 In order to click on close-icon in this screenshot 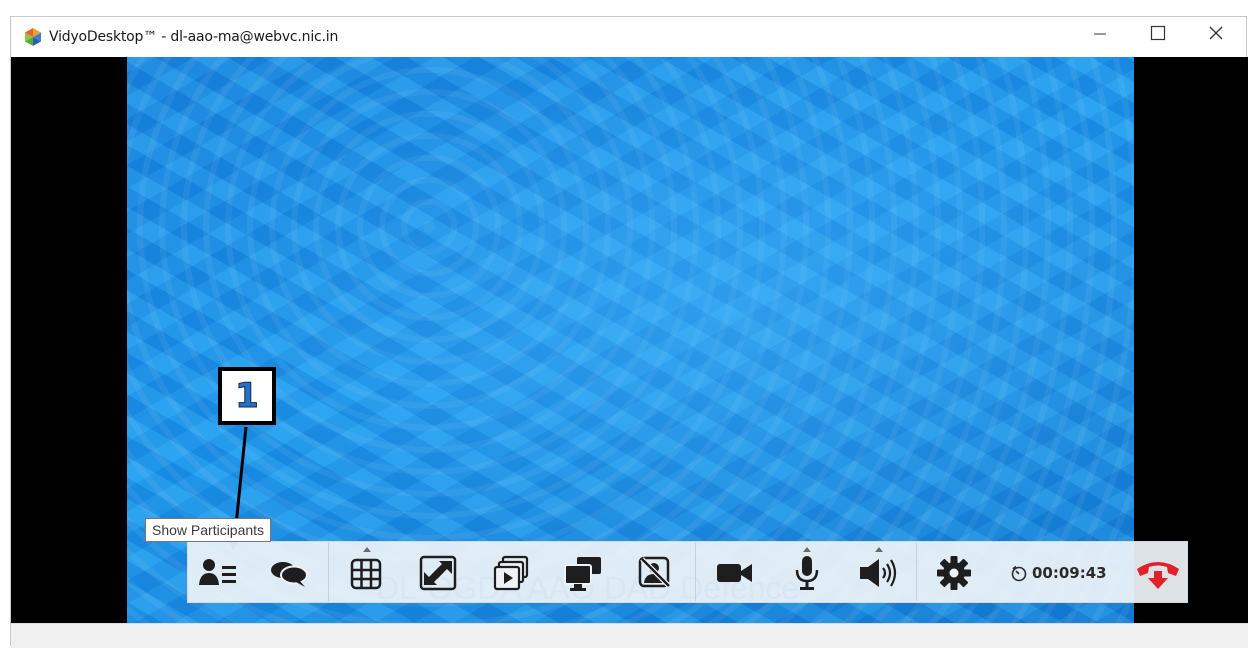, I will do `click(1216, 33)`.